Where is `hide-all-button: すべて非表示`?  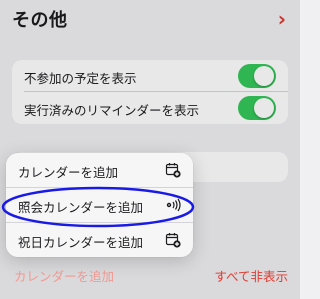
hide-all-button: すべて非表示 is located at coordinates (251, 275).